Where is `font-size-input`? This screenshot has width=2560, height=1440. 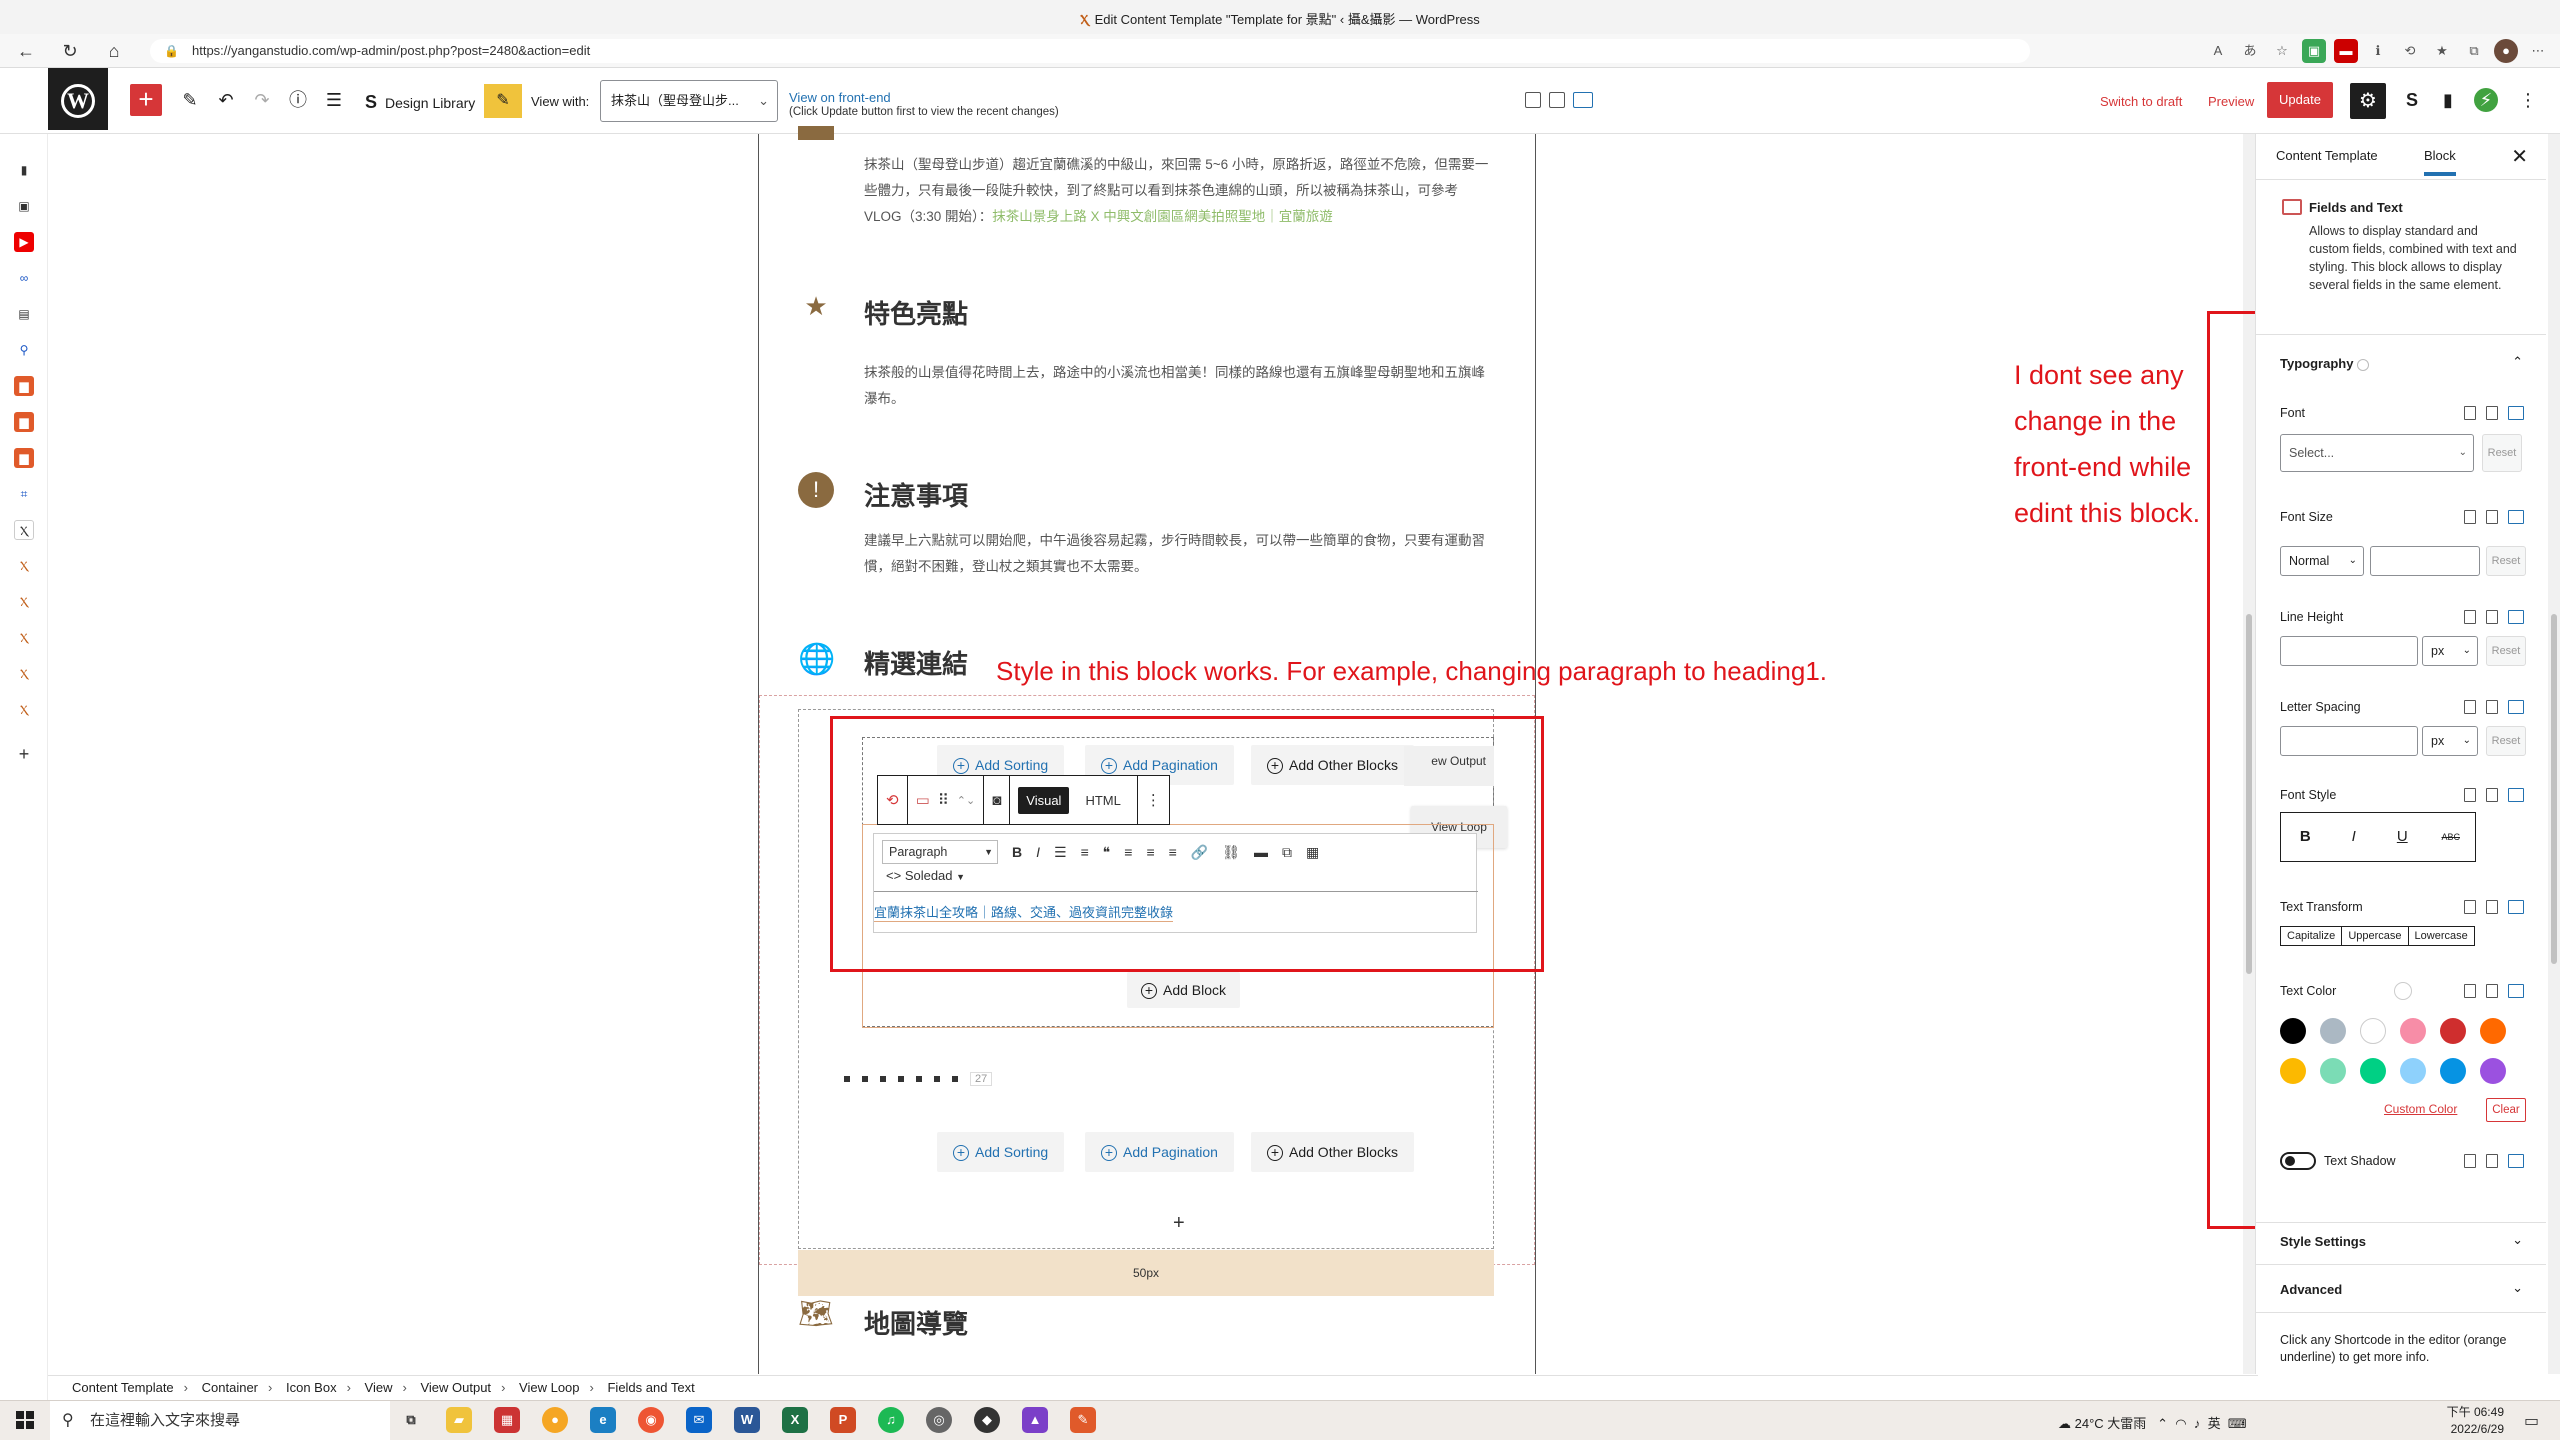 font-size-input is located at coordinates (2425, 561).